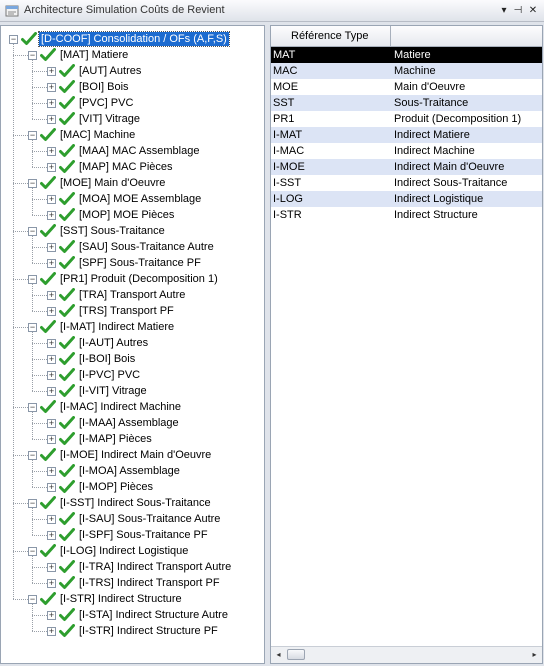  Describe the element at coordinates (126, 215) in the screenshot. I see `tree-node-label: [MOP] MOE Pièces` at that location.